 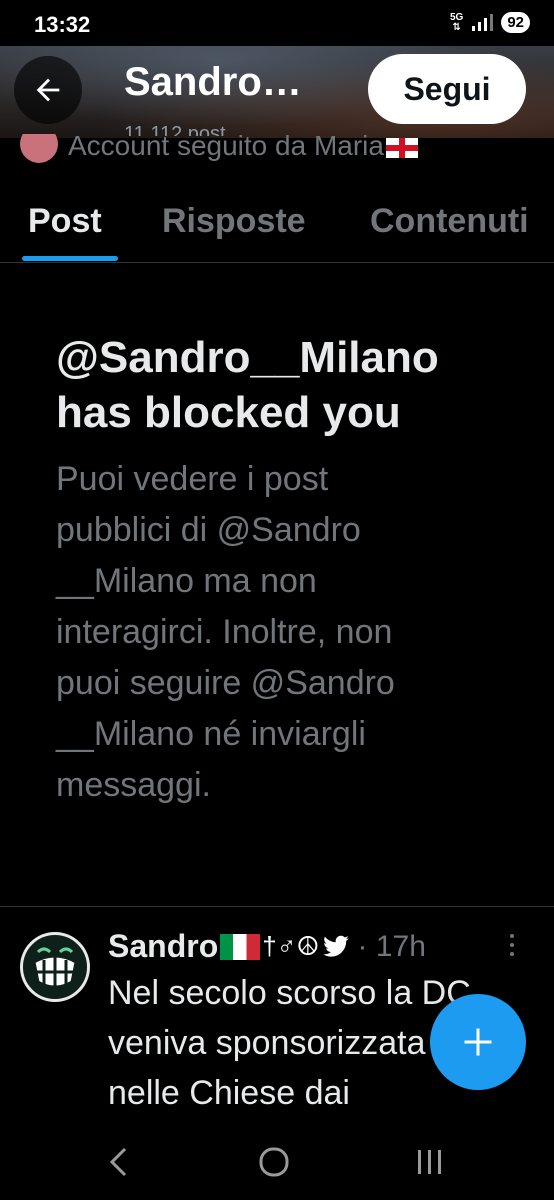 I want to click on status-bar: 13:32 5G ⇅ 92, so click(x=277, y=23).